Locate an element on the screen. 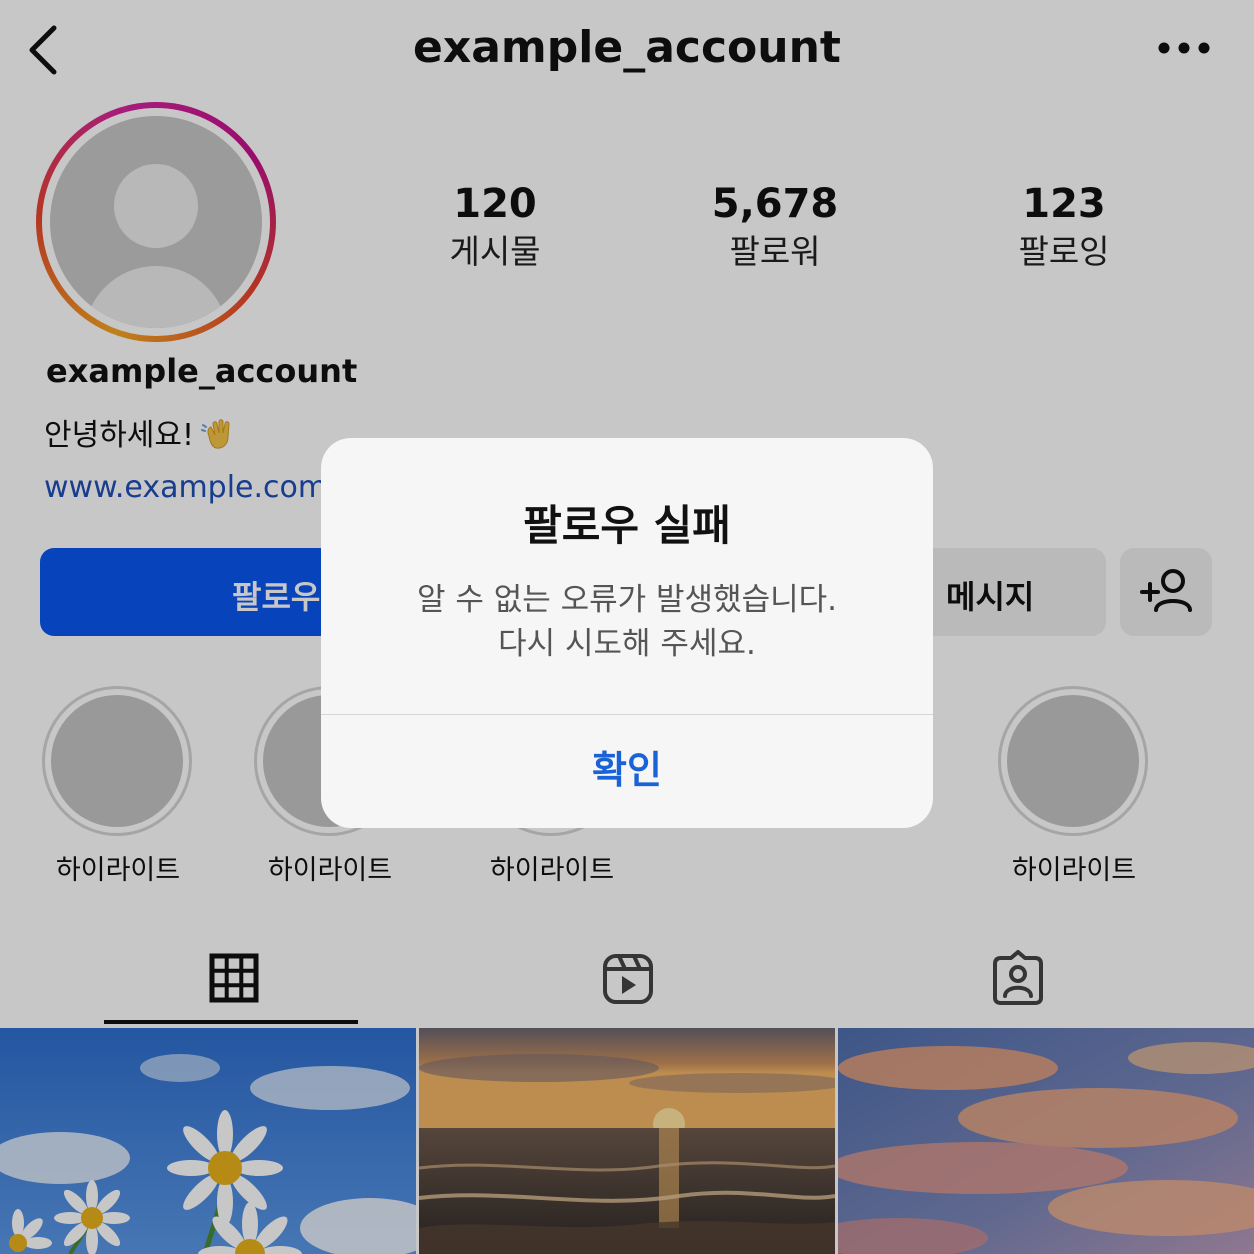 The image size is (1254, 1254). dialog-message-line-1: 알 수 없는 오류가 발생했습니다. is located at coordinates (627, 600).